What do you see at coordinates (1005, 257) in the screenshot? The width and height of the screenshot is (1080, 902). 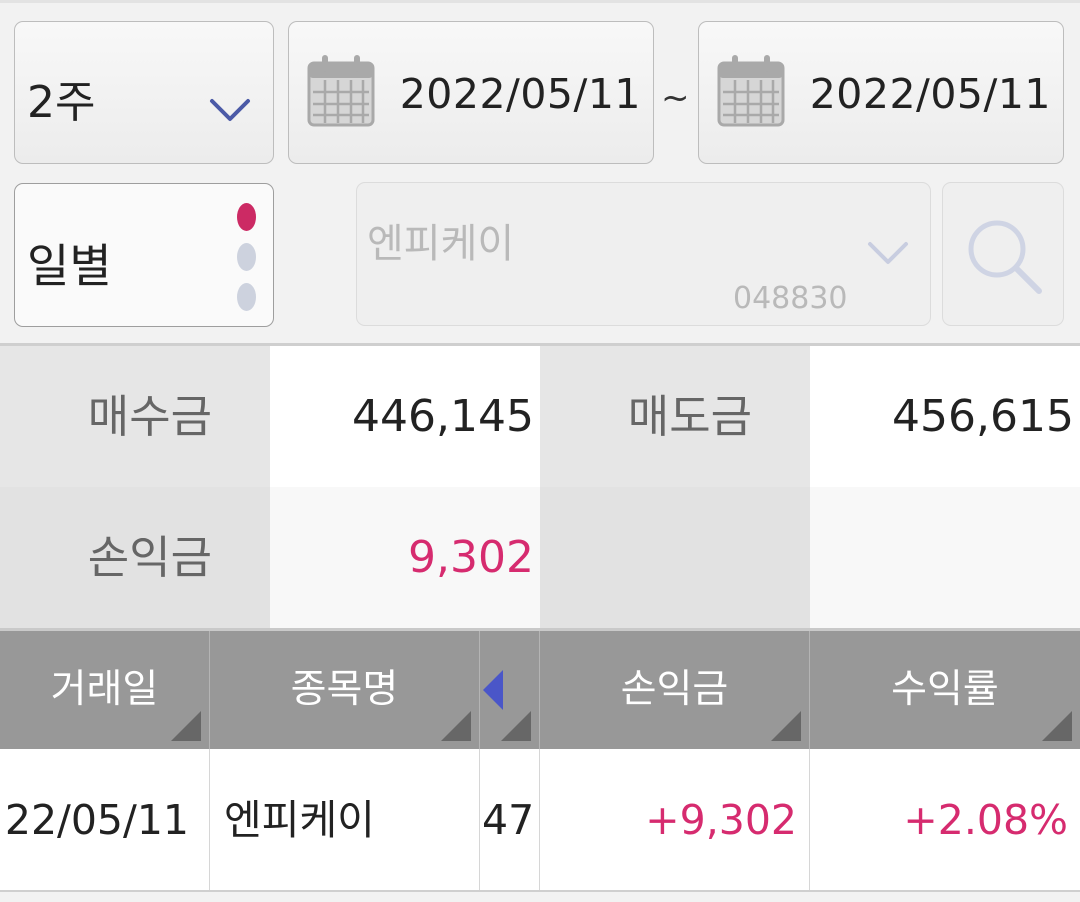 I see `search-icon` at bounding box center [1005, 257].